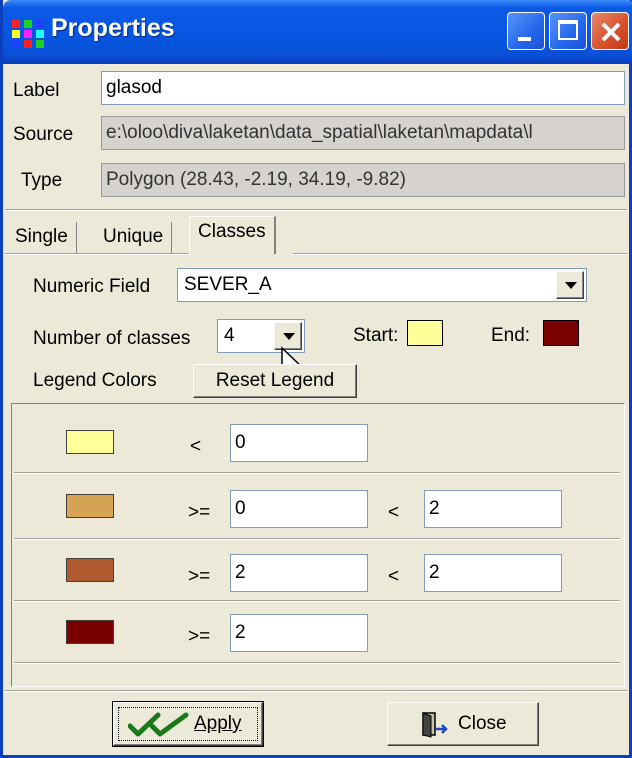  I want to click on start-caption: Start:, so click(376, 335).